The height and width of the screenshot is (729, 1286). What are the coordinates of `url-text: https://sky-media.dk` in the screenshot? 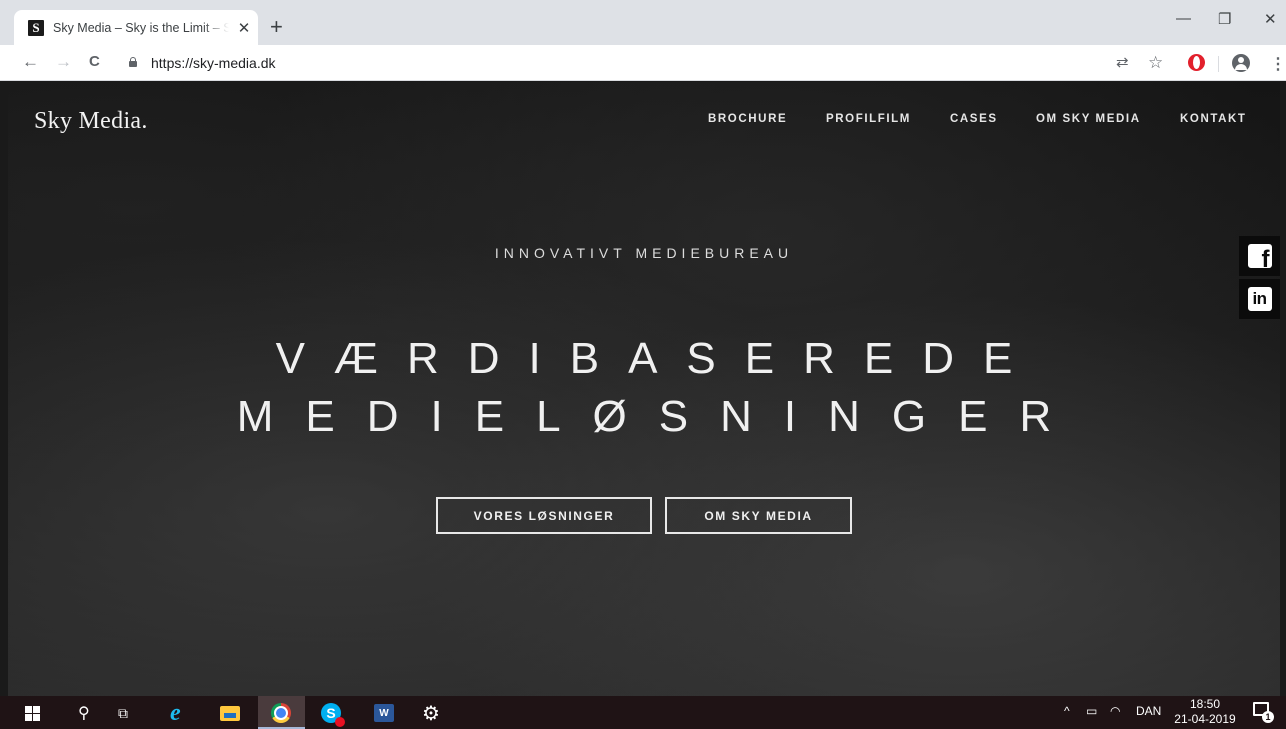 It's located at (213, 63).